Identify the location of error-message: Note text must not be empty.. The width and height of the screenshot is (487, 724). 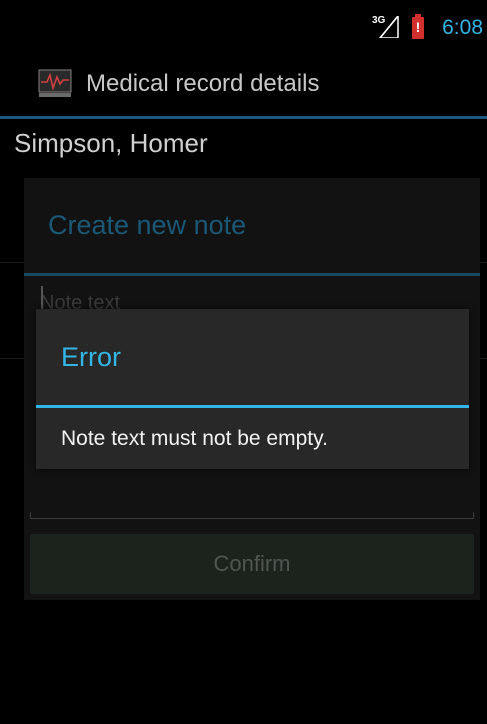
(194, 438).